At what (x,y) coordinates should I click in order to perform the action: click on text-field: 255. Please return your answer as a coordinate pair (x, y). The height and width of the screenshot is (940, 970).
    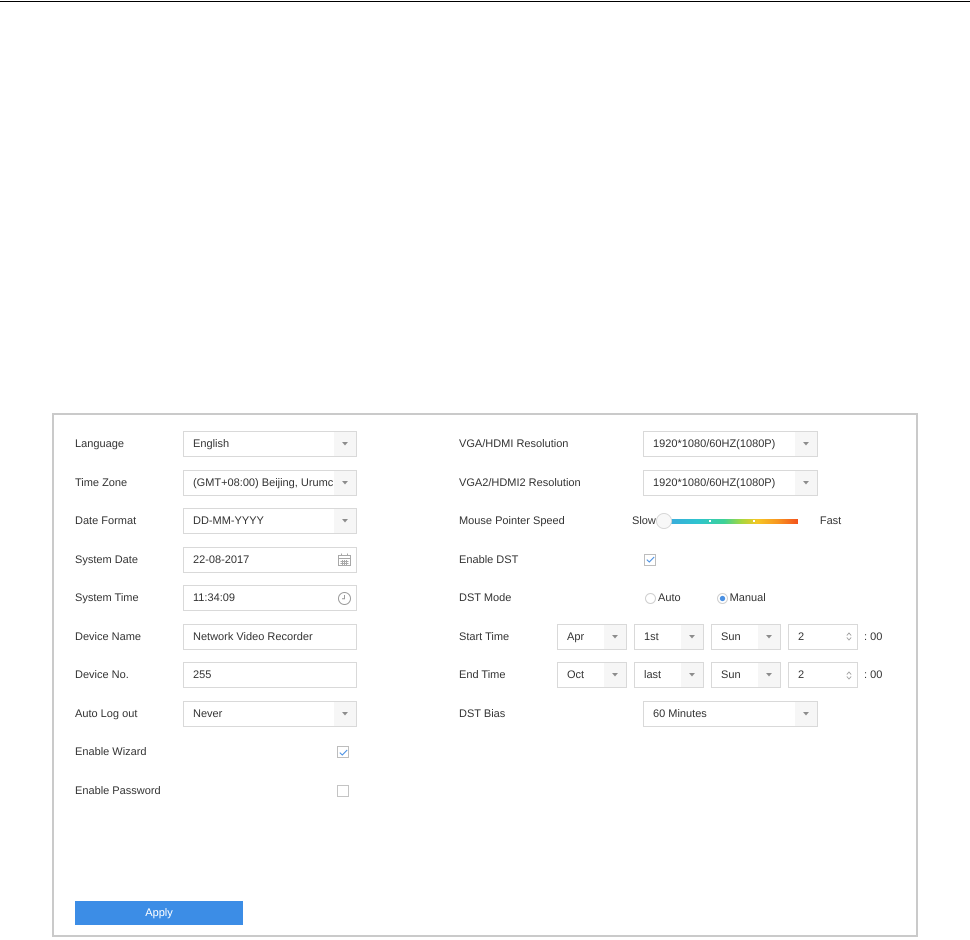
    Looking at the image, I should click on (270, 675).